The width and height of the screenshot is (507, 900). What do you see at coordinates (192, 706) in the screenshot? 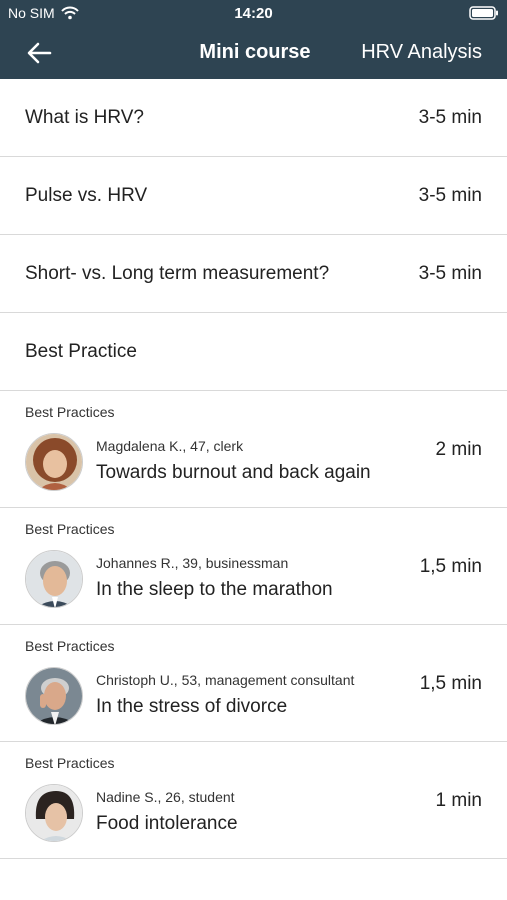
I see `story-title: In the stress of divorce` at bounding box center [192, 706].